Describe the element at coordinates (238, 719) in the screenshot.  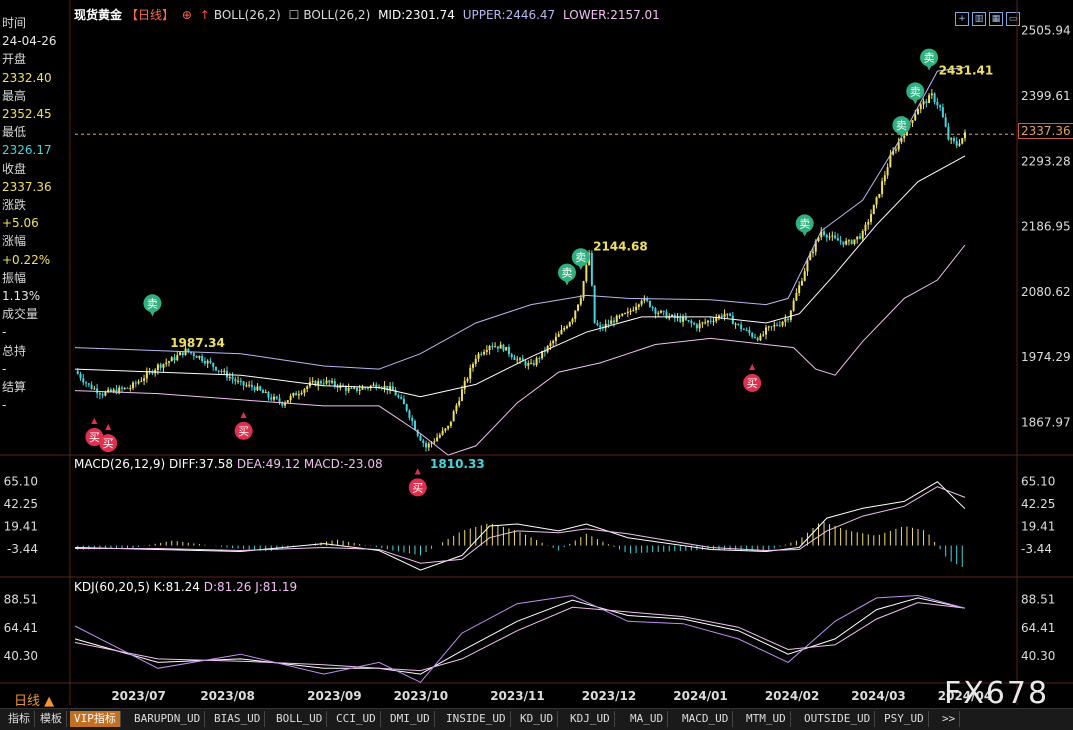
I see `tab-4: BIAS_UD` at that location.